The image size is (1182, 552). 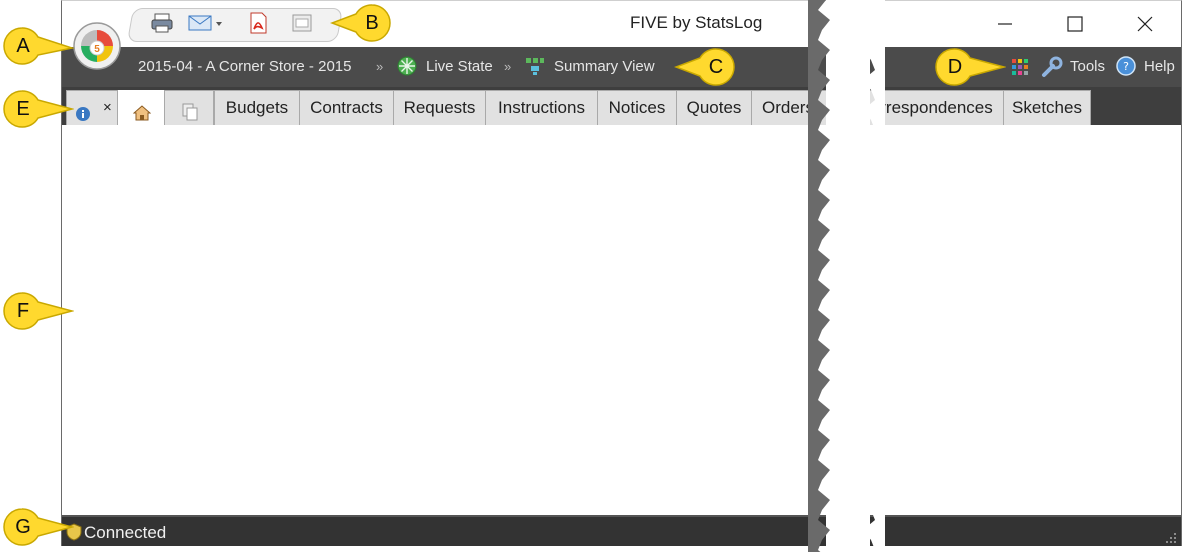 I want to click on help-icon: ?, so click(x=1126, y=68).